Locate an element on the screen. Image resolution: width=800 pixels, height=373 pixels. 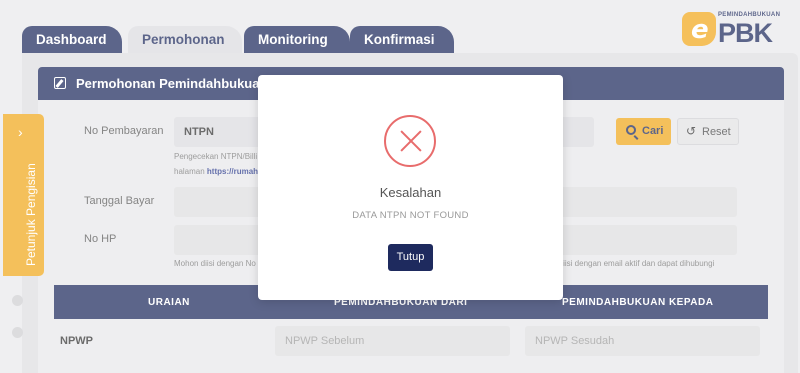
dialog-message: DATA NTPN NOT FOUND is located at coordinates (410, 215).